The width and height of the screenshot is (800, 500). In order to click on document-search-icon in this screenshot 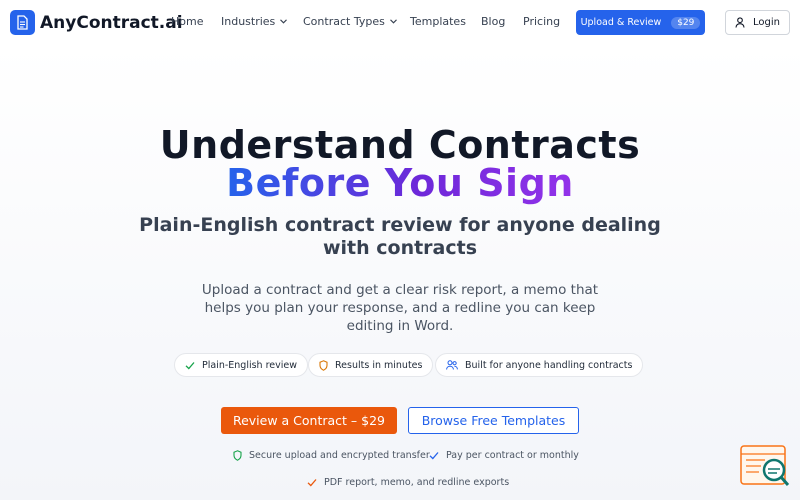, I will do `click(765, 465)`.